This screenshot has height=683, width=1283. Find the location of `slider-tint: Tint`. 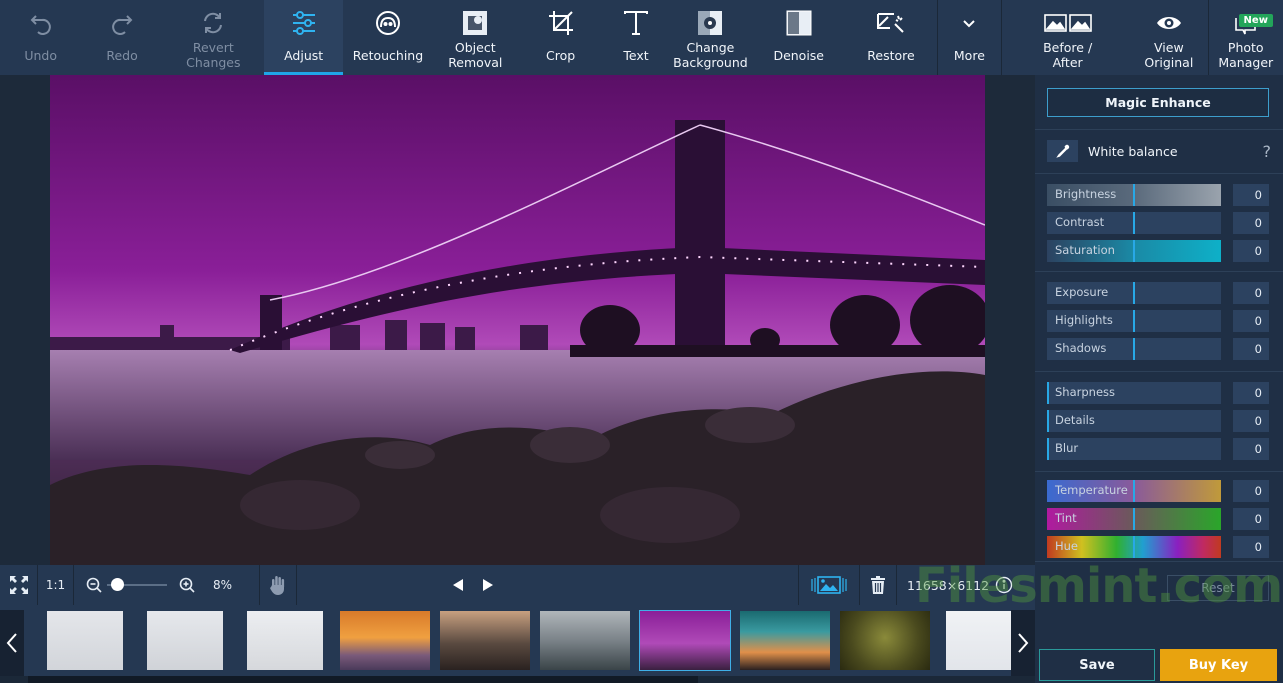

slider-tint: Tint is located at coordinates (1134, 519).